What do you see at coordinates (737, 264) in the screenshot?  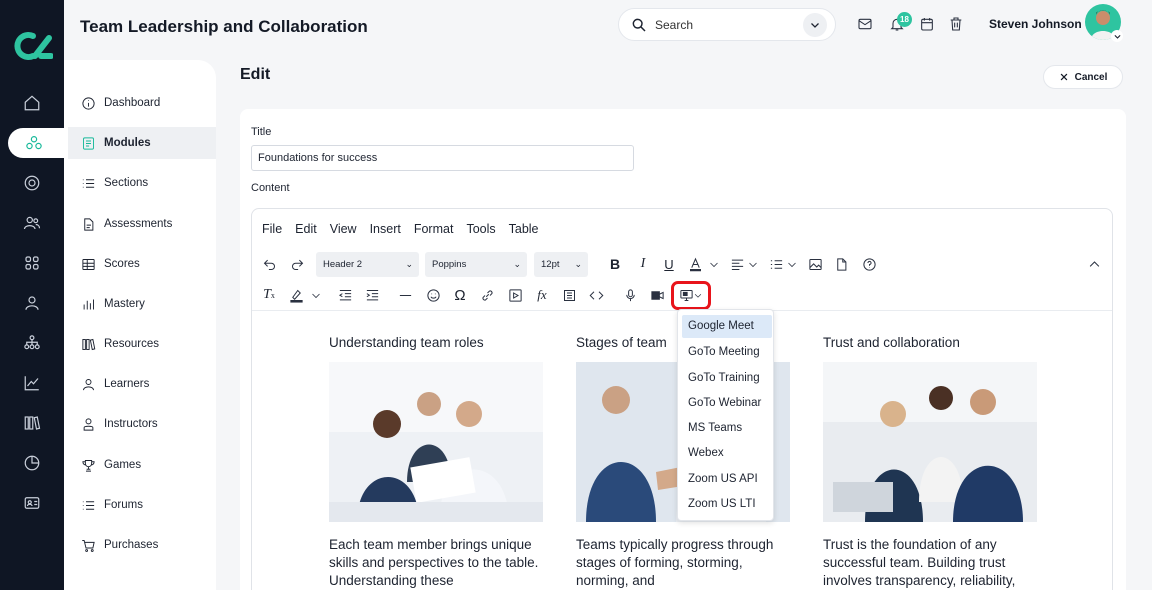 I see `align-icon` at bounding box center [737, 264].